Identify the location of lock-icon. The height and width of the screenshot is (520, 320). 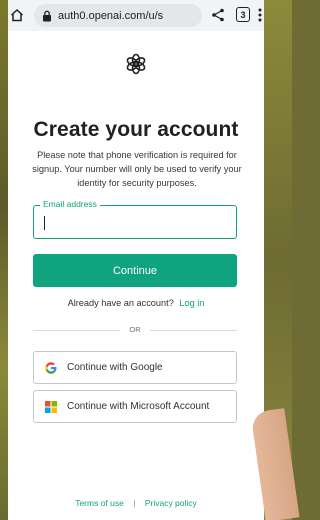
(47, 15).